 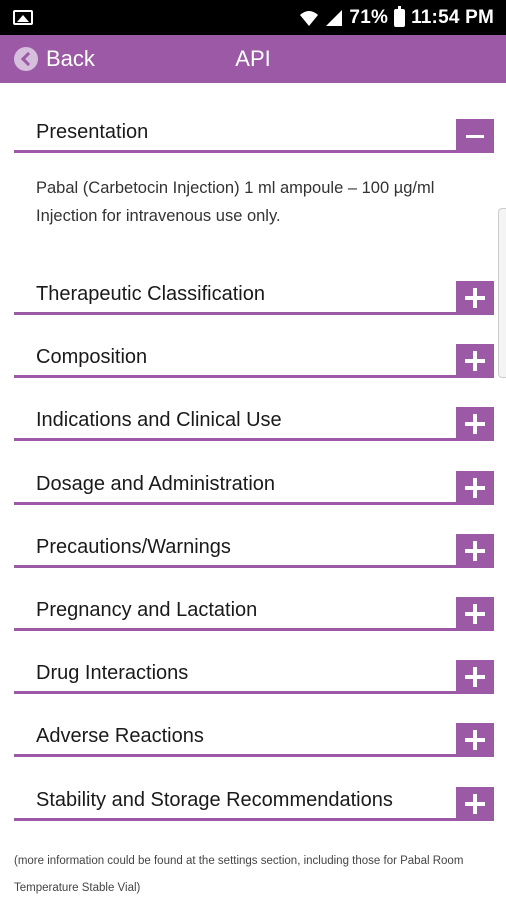 What do you see at coordinates (112, 673) in the screenshot?
I see `section-title: Drug Interactions` at bounding box center [112, 673].